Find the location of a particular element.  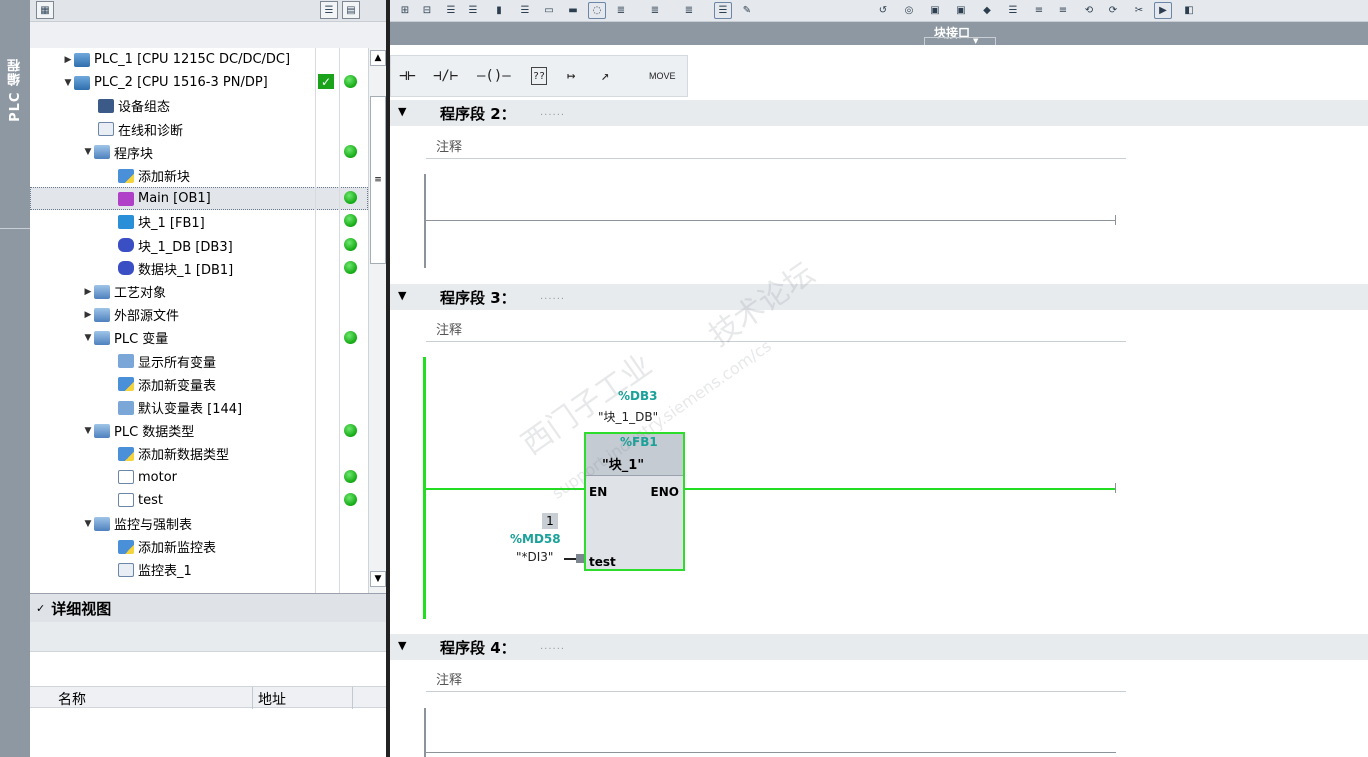

detail-view-header: ✓ 详细视图 is located at coordinates (208, 608).